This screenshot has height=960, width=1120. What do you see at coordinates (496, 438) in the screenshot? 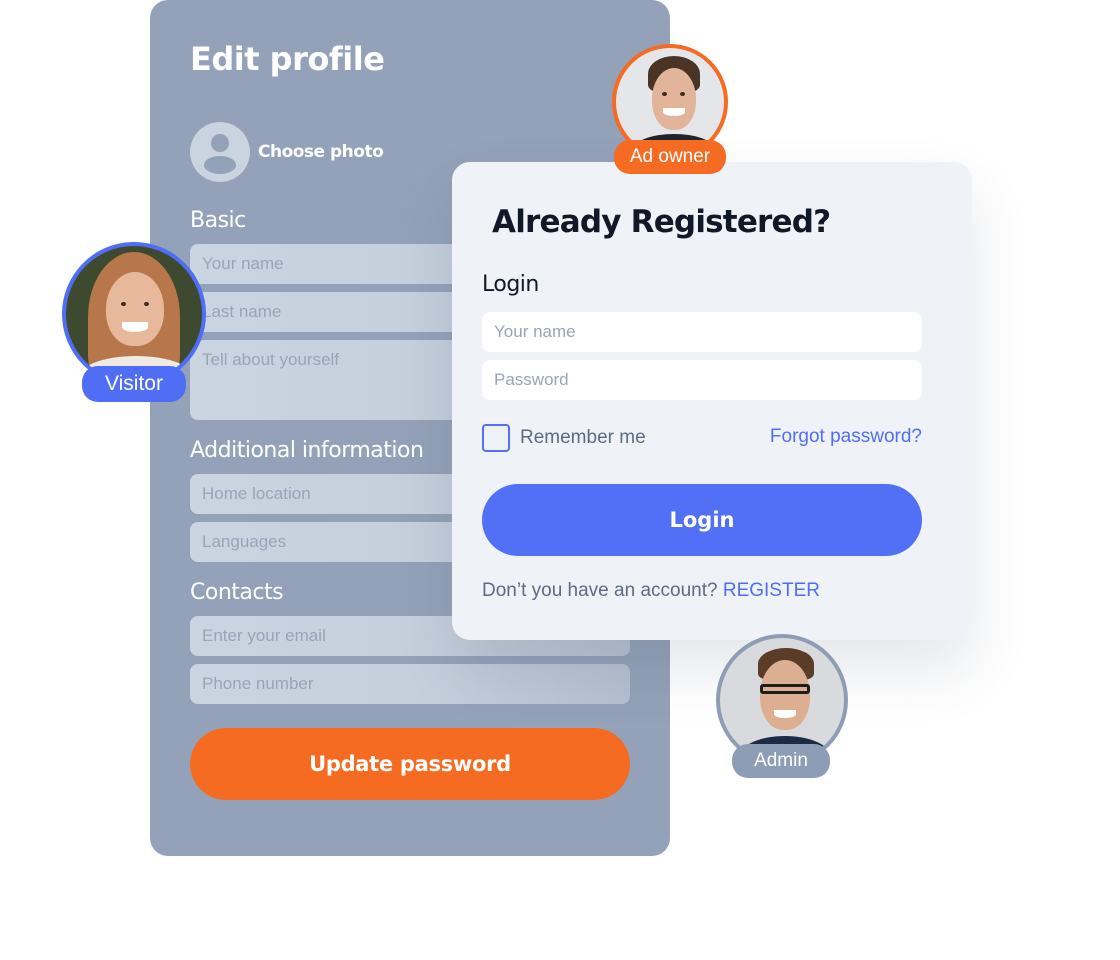
I see `remember-me-checkbox` at bounding box center [496, 438].